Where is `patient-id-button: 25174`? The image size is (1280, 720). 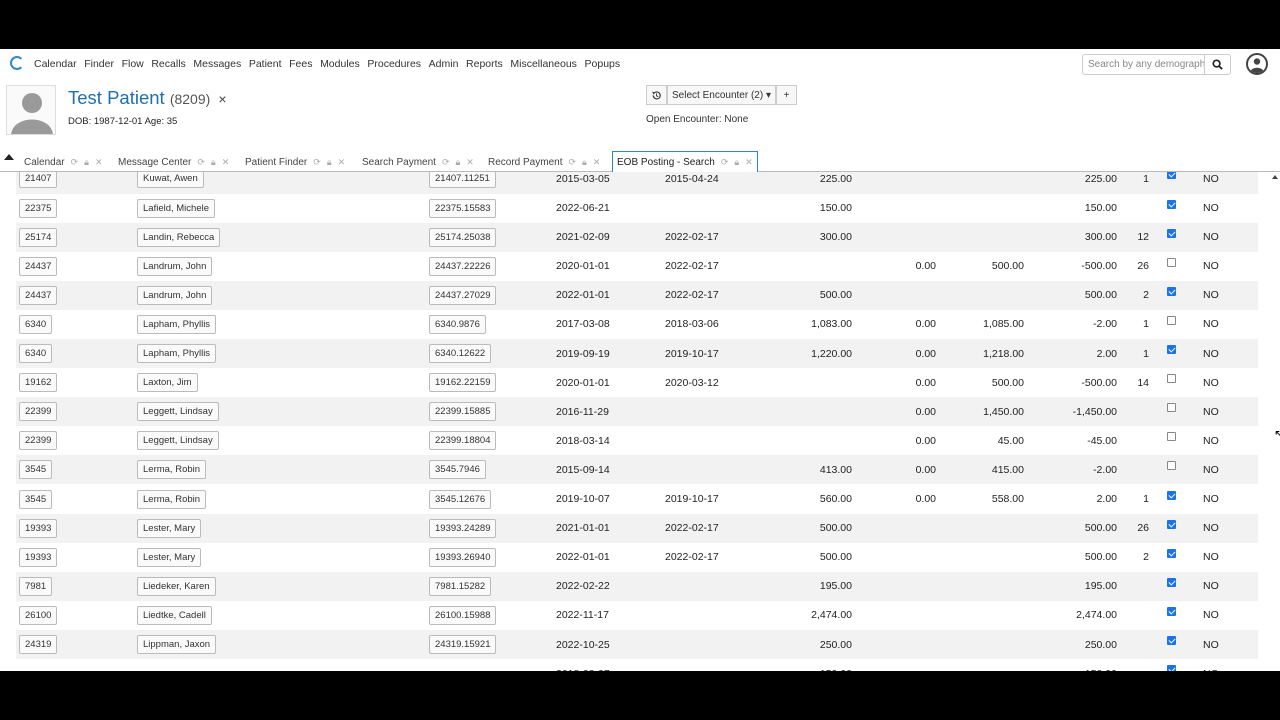
patient-id-button: 25174 is located at coordinates (38, 237).